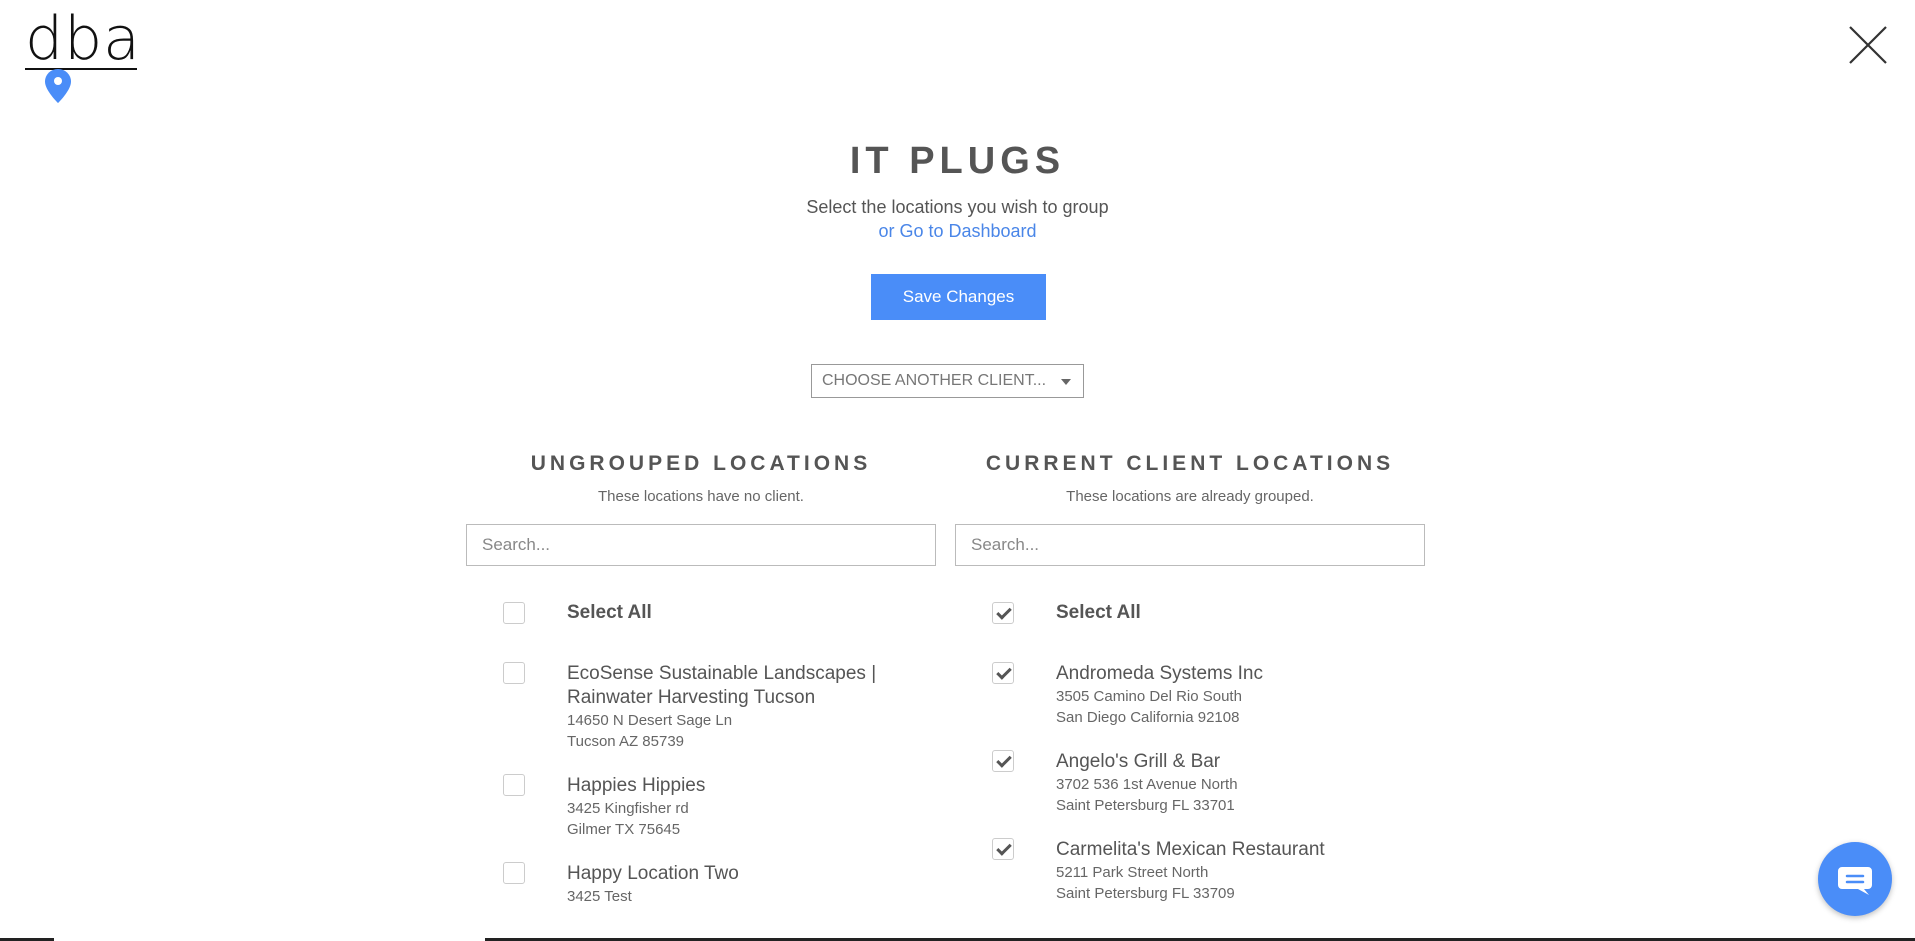 This screenshot has width=1915, height=941. What do you see at coordinates (1148, 717) in the screenshot?
I see `location-address-line2: San Diego California 92108` at bounding box center [1148, 717].